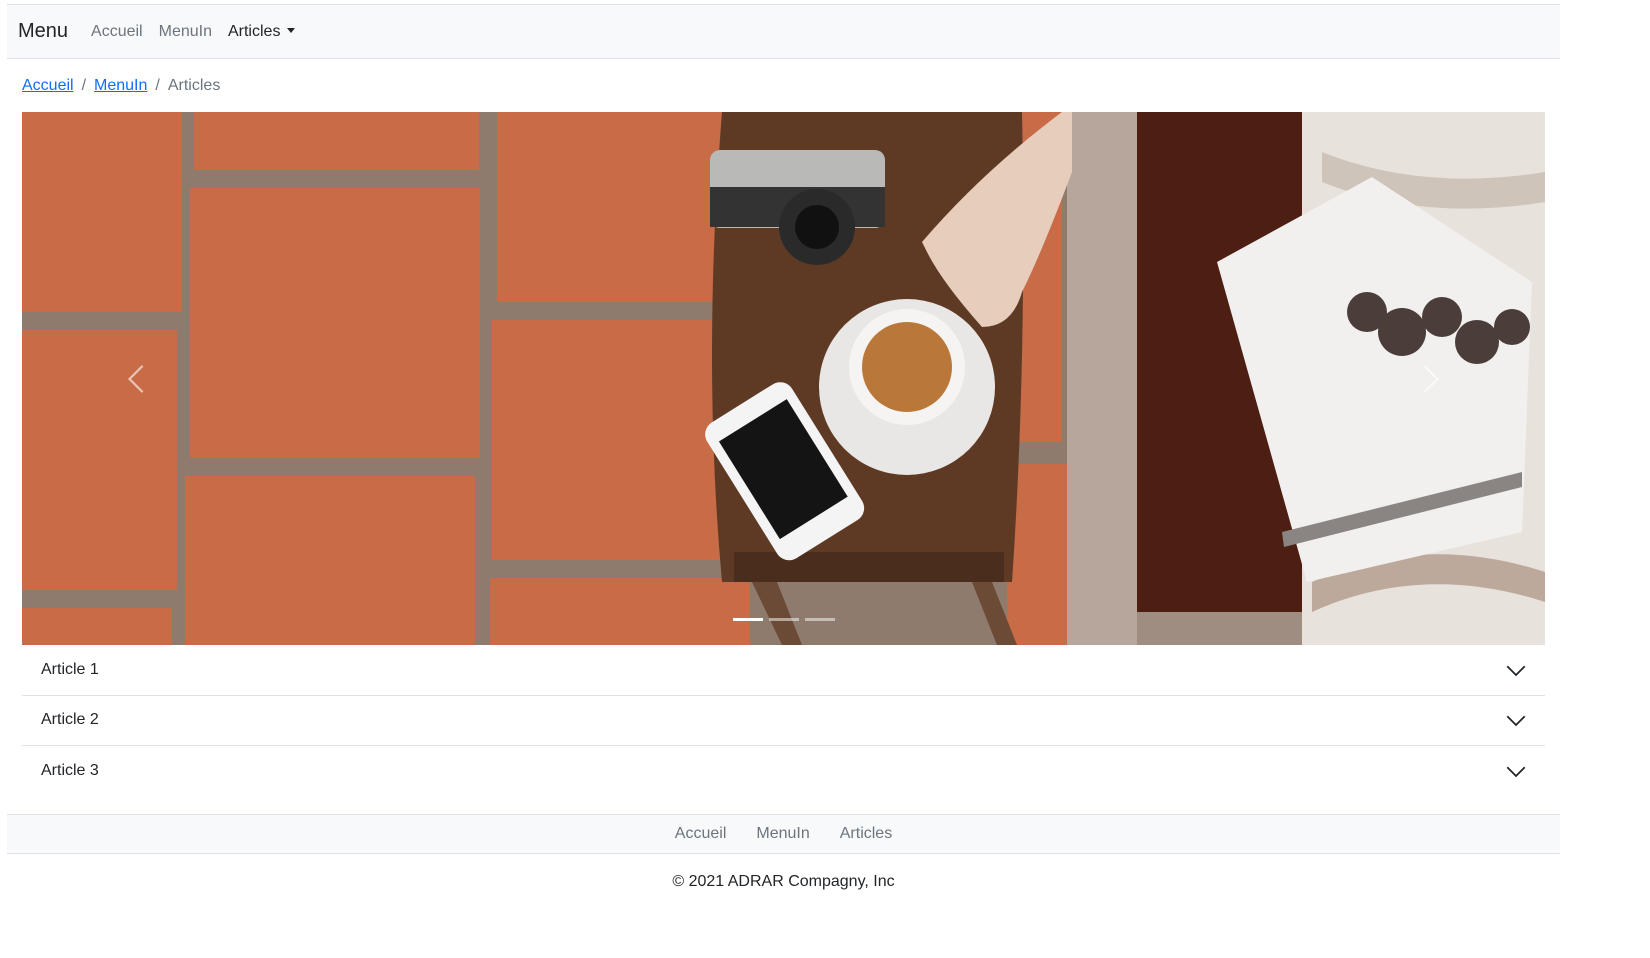  I want to click on nav-link-accueil: Accueil, so click(117, 32).